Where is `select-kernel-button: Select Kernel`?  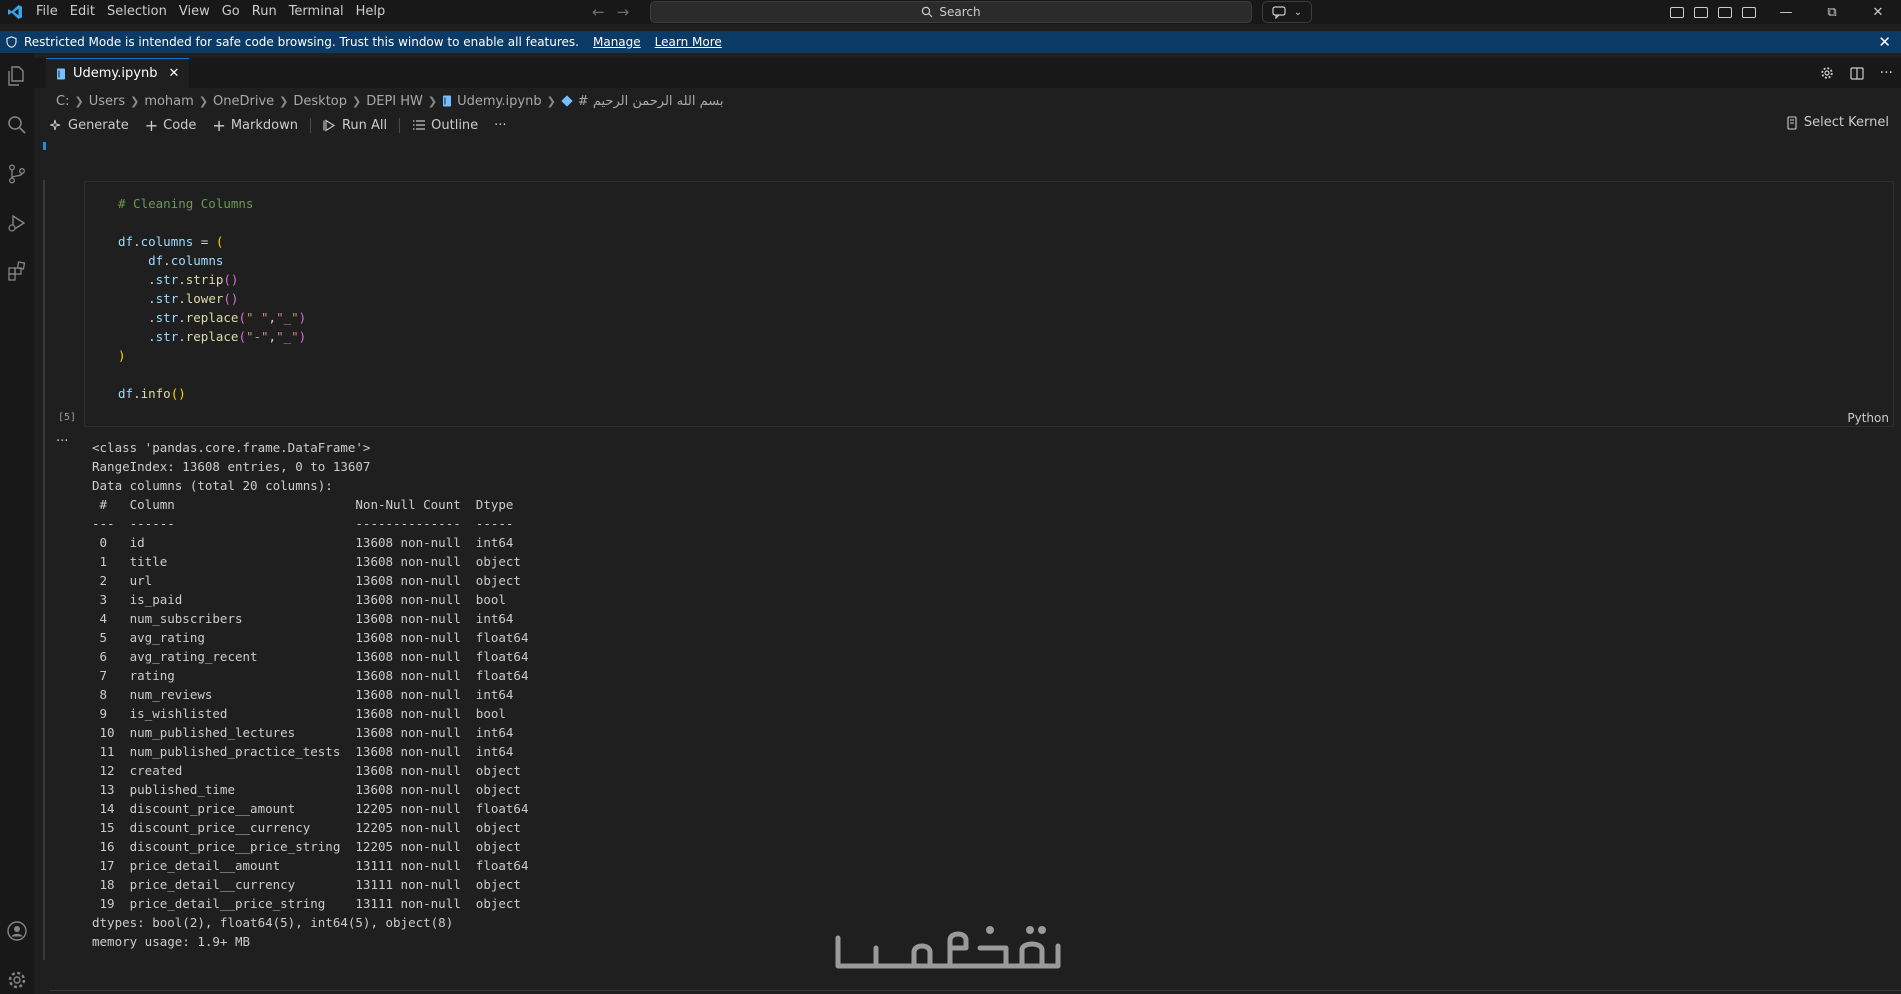 select-kernel-button: Select Kernel is located at coordinates (1837, 122).